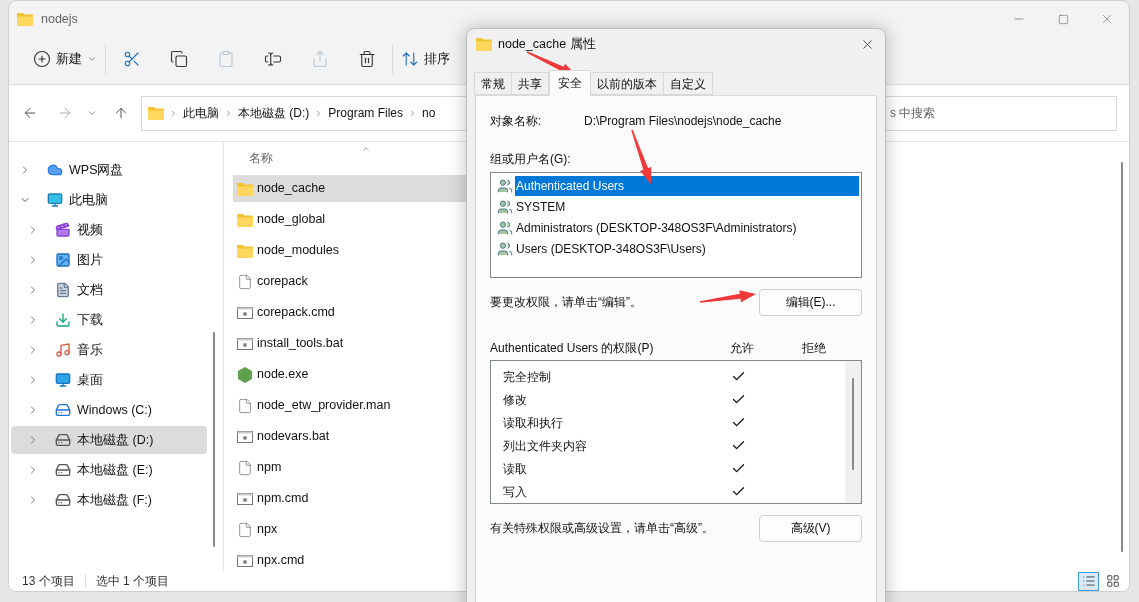 The width and height of the screenshot is (1139, 602). Describe the element at coordinates (115, 440) in the screenshot. I see `nav-label: 本地磁盘 (D:)` at that location.